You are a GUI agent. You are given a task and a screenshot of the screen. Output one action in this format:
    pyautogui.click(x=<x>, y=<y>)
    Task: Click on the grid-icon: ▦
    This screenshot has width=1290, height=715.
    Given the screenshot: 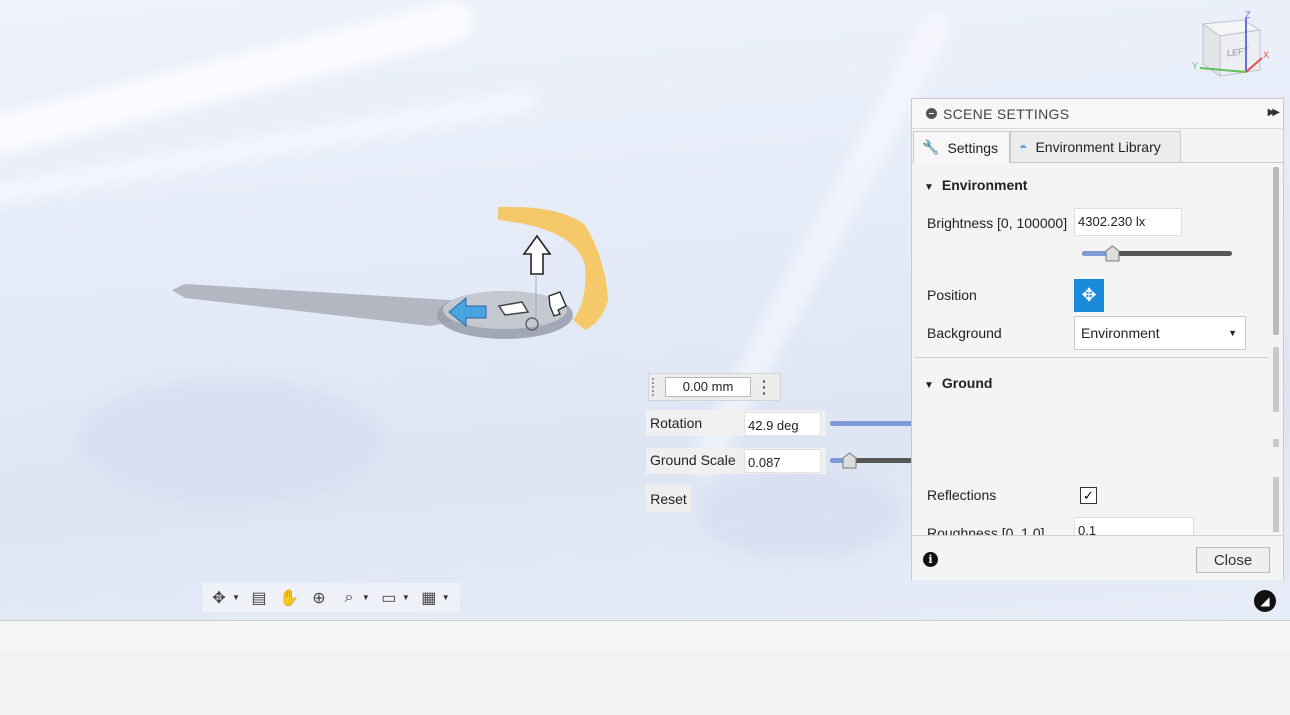 What is the action you would take?
    pyautogui.click(x=429, y=598)
    